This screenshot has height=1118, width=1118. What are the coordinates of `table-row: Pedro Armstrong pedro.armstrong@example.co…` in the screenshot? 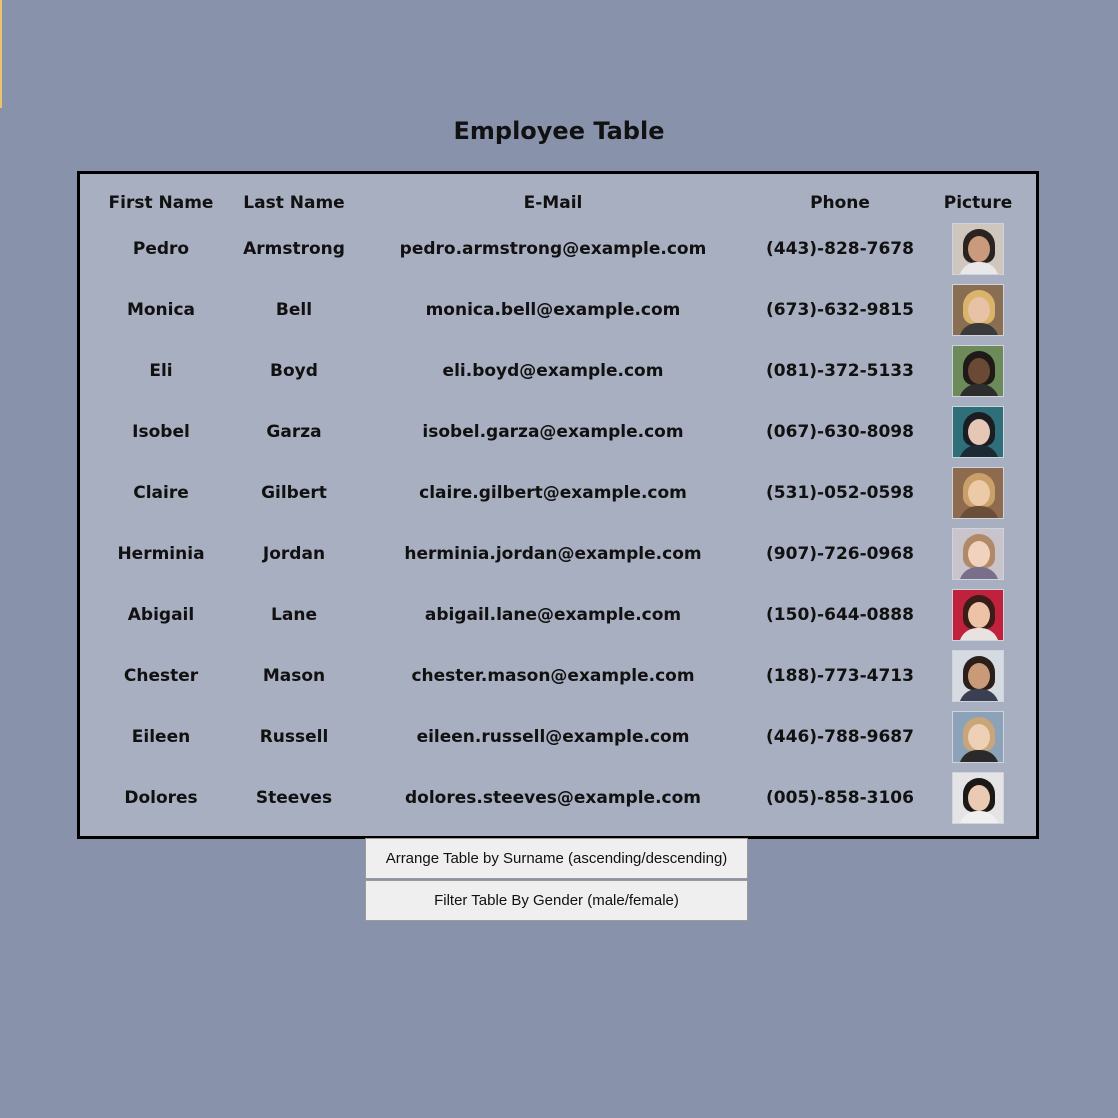 It's located at (558, 248).